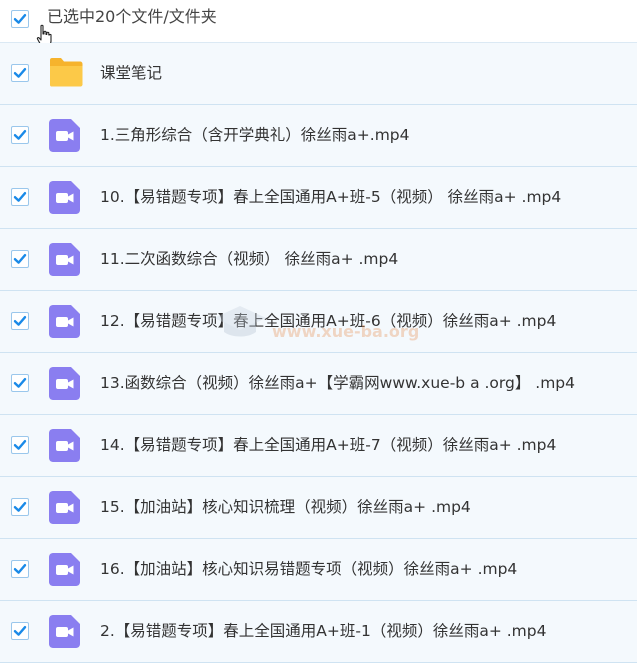  I want to click on list-item: 2.【易错题专项】春上全国通用A+班-1（视频）徐丝雨a+ .mp4, so click(318, 632).